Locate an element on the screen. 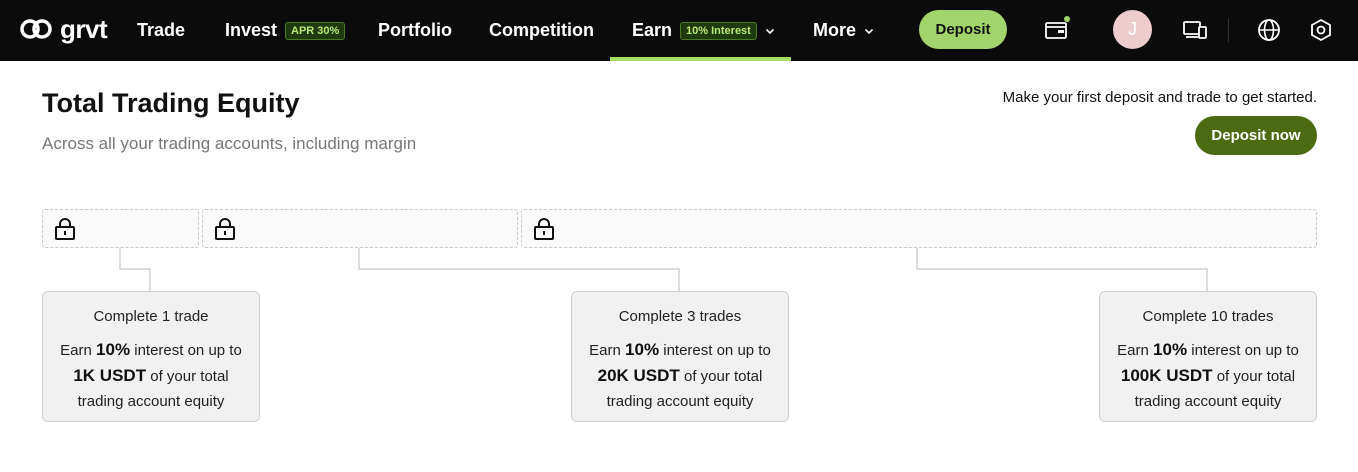 This screenshot has width=1358, height=472. tier-title: Complete 1 trade is located at coordinates (151, 316).